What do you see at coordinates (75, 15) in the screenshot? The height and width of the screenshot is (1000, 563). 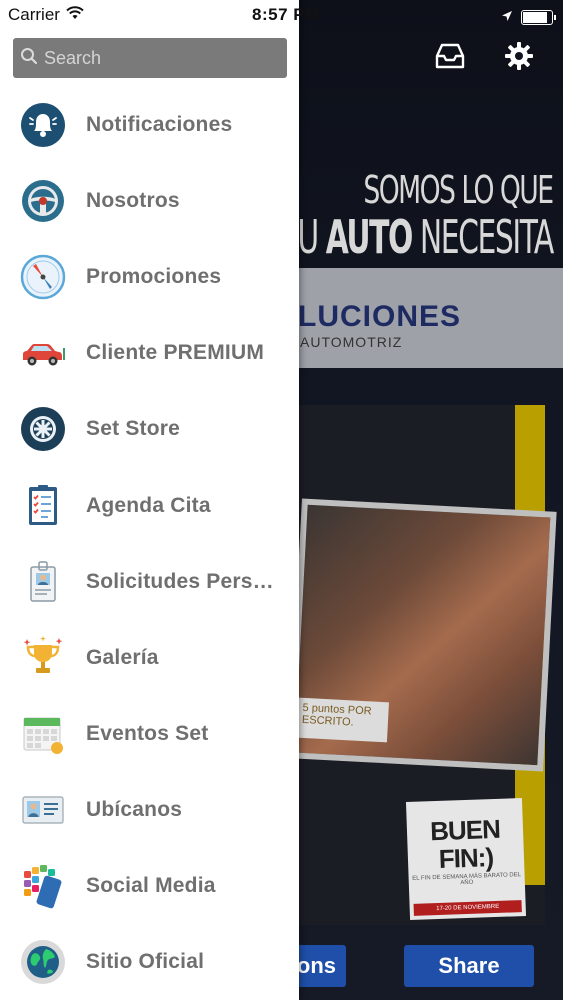 I see `wifi-icon` at bounding box center [75, 15].